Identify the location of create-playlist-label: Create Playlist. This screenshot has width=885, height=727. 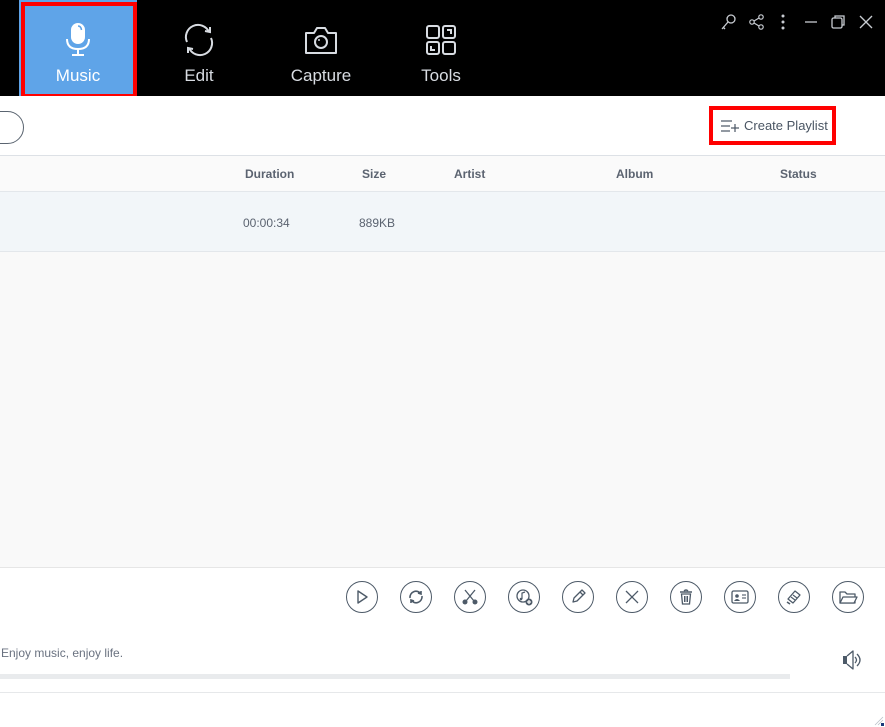
(786, 125).